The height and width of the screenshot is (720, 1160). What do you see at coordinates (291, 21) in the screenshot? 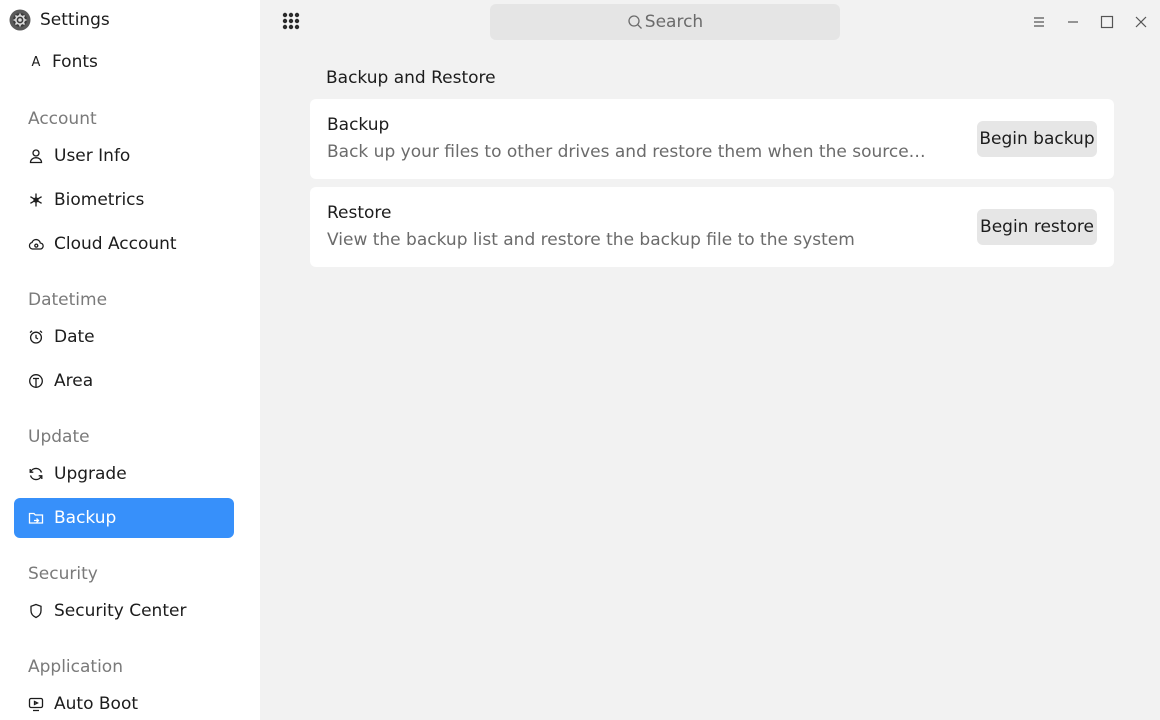
I see `apps-grid-icon` at bounding box center [291, 21].